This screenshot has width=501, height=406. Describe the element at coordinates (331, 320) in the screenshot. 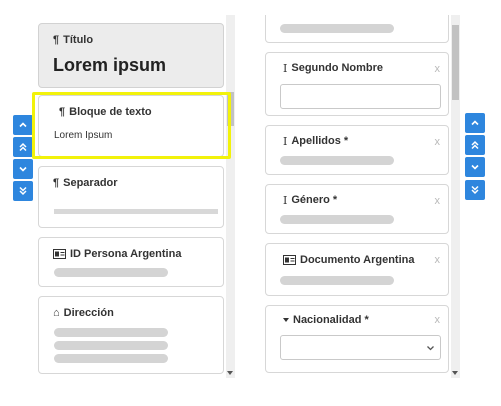

I see `form-field-nacionalidad-label: Nacionalidad *` at that location.